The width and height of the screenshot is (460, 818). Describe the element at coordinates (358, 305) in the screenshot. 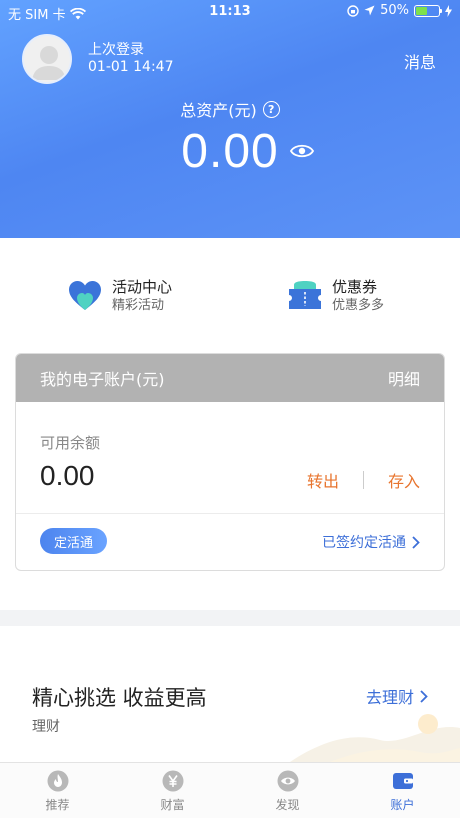

I see `coupon-subtitle: 优惠多多` at that location.